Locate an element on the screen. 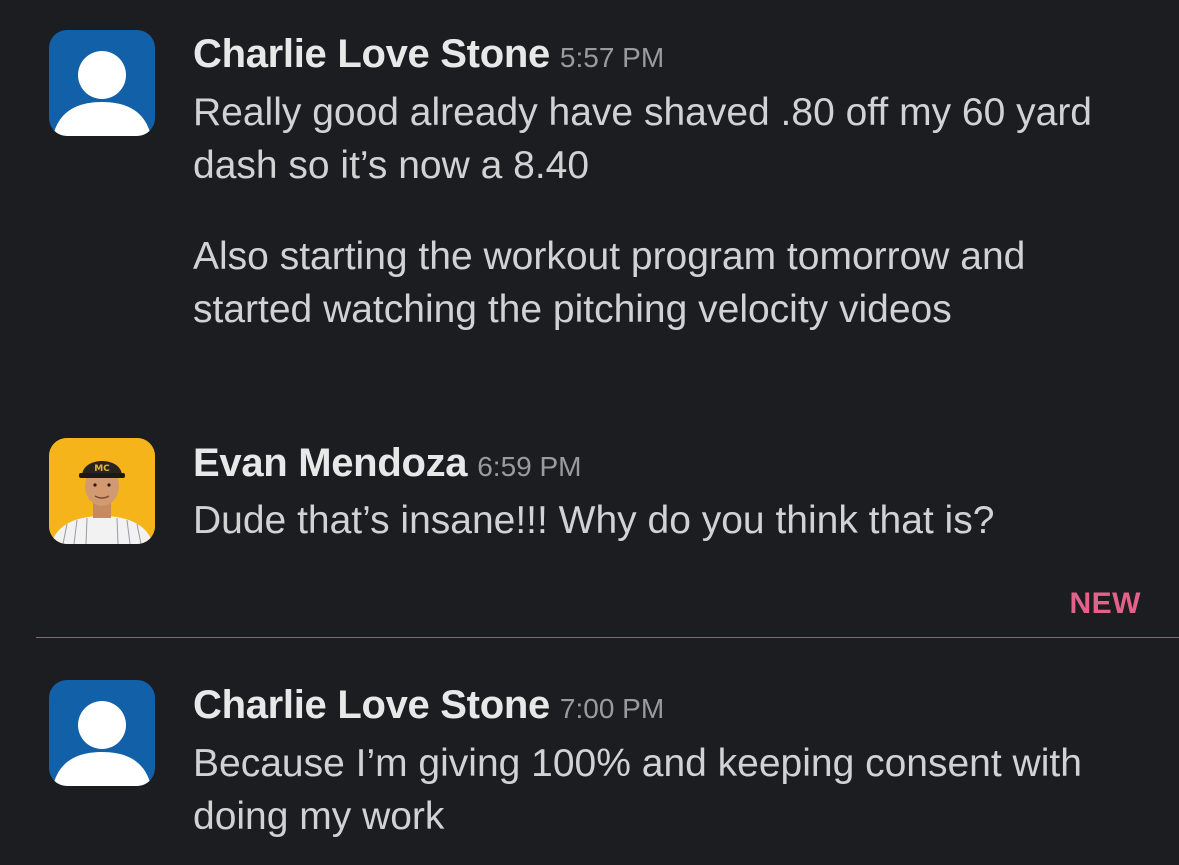 The image size is (1179, 865). user-avatar: MC is located at coordinates (102, 491).